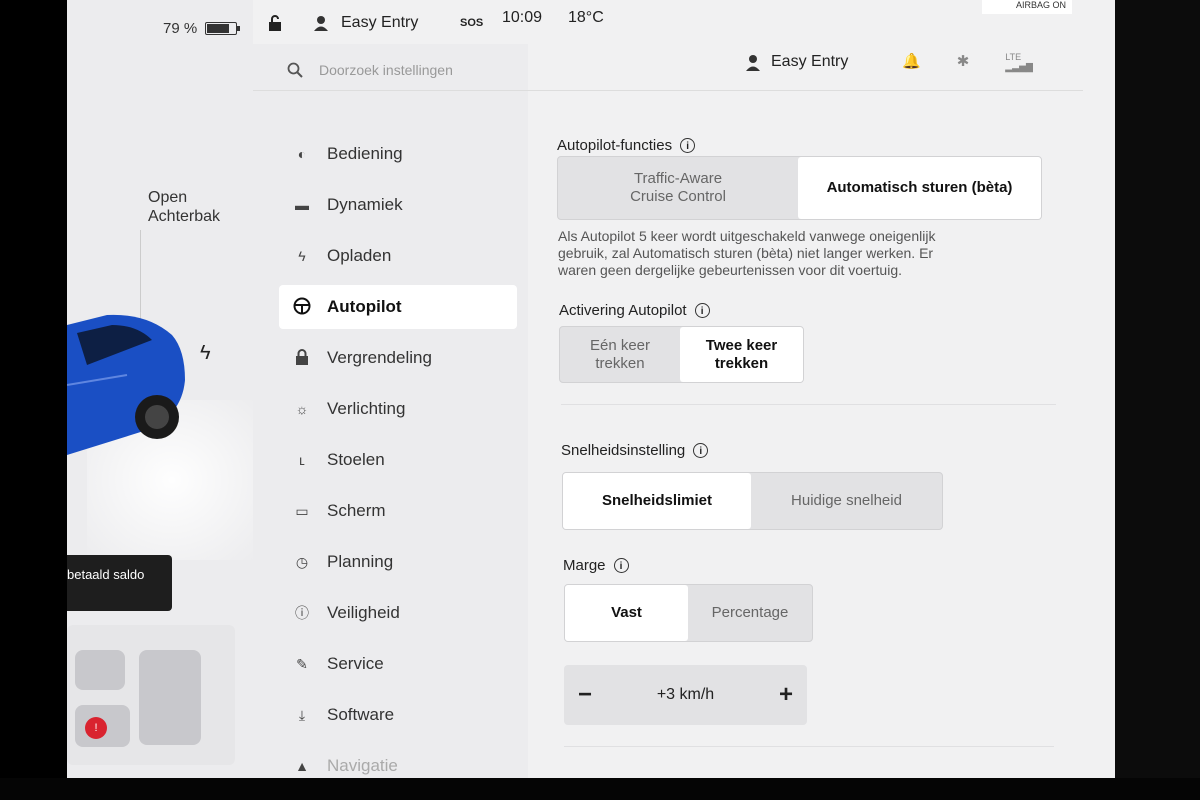 The height and width of the screenshot is (800, 1200). What do you see at coordinates (100, 670) in the screenshot?
I see `seat-front-left` at bounding box center [100, 670].